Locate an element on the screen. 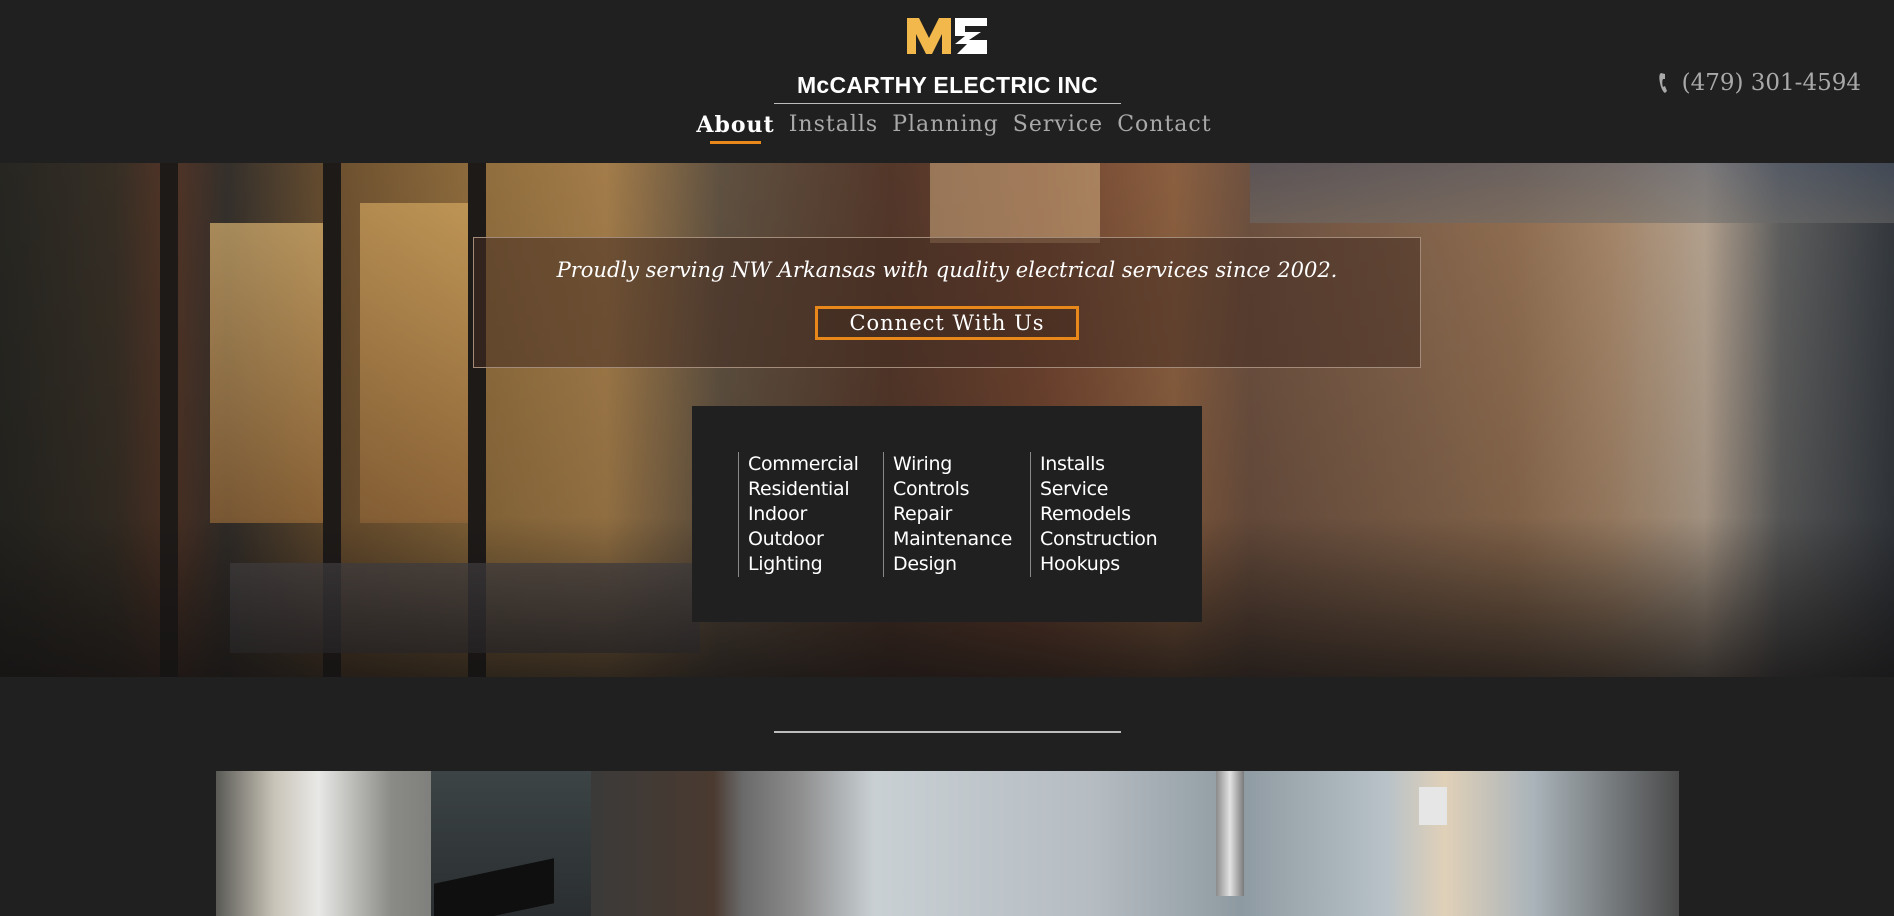  nav-service: Service is located at coordinates (1058, 125).